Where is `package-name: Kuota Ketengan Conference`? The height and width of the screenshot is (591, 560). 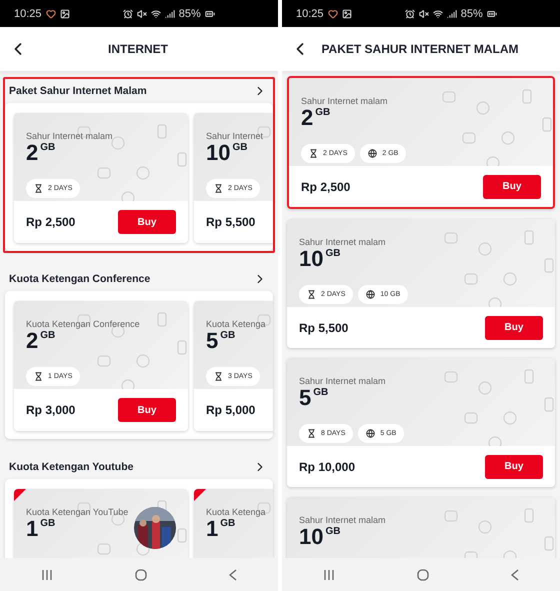
package-name: Kuota Ketengan Conference is located at coordinates (83, 324).